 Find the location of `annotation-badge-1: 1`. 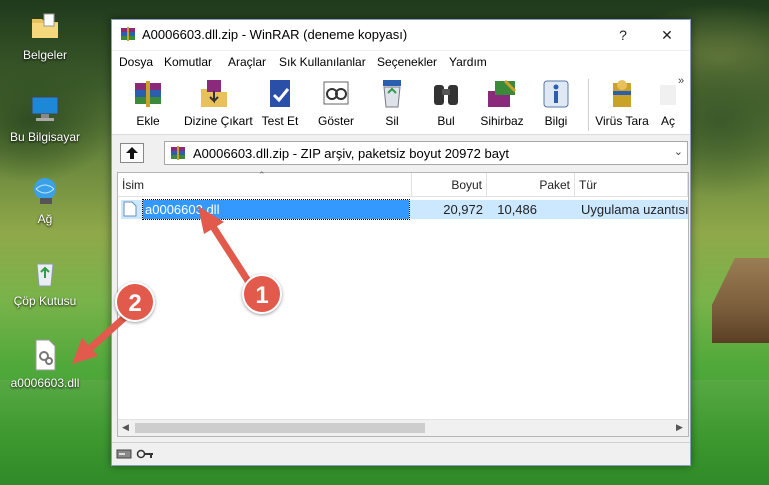

annotation-badge-1: 1 is located at coordinates (262, 294).